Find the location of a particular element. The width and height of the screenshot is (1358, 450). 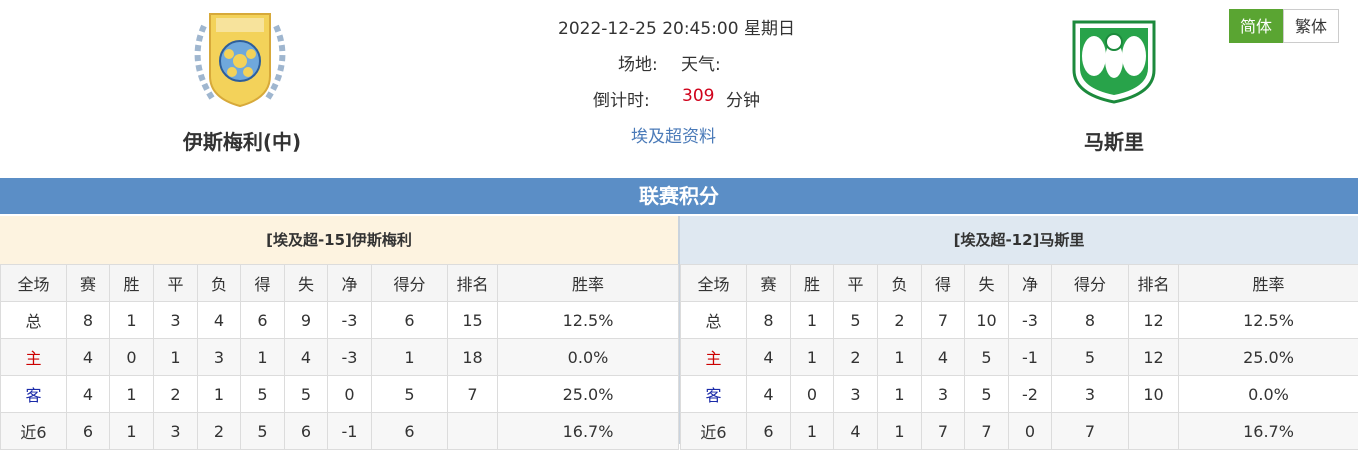

row-label: 总 is located at coordinates (714, 320).